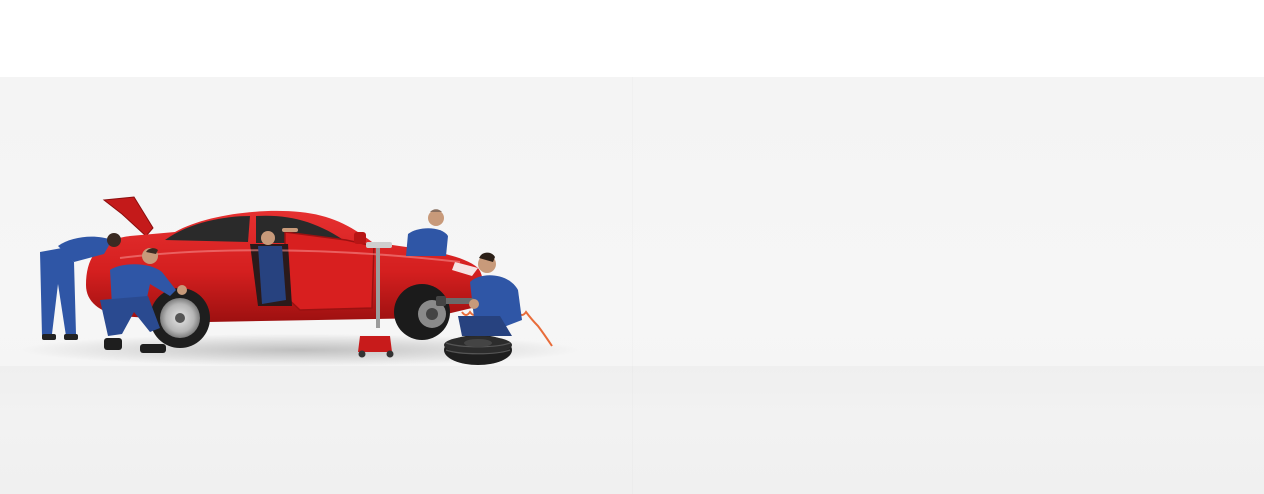  Describe the element at coordinates (180, 318) in the screenshot. I see `rear-wheel` at that location.